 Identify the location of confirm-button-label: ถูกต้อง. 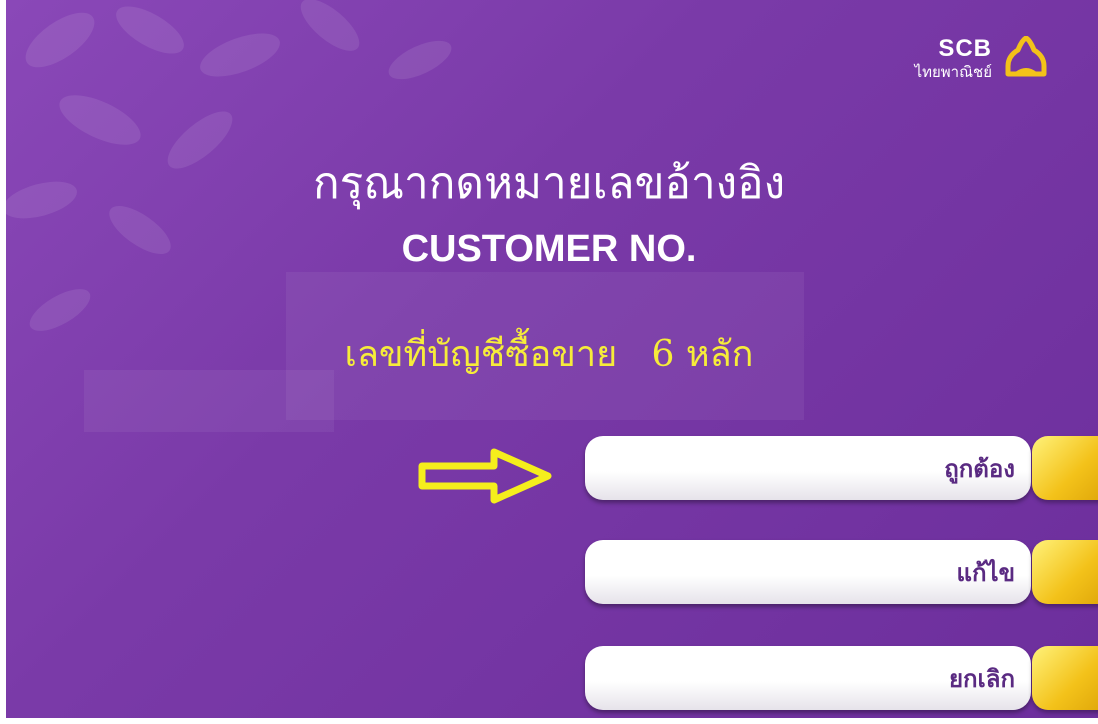
(979, 468).